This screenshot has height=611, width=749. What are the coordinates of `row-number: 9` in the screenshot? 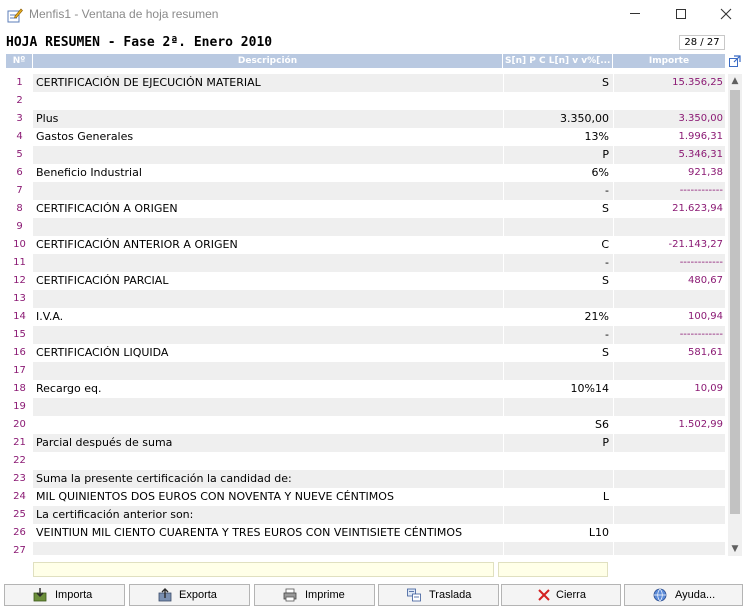 It's located at (19, 227).